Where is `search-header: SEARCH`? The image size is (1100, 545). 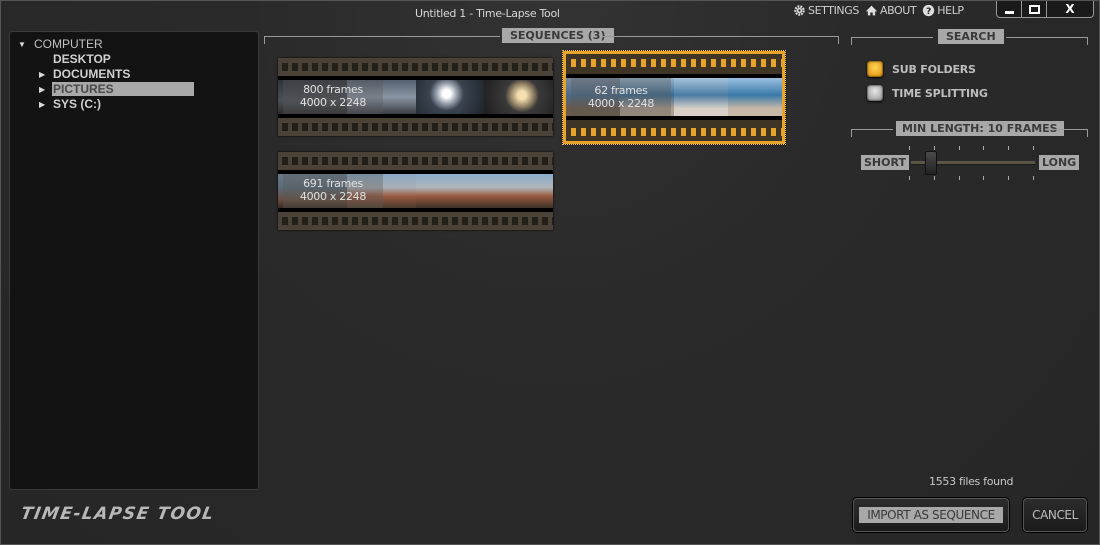 search-header: SEARCH is located at coordinates (971, 36).